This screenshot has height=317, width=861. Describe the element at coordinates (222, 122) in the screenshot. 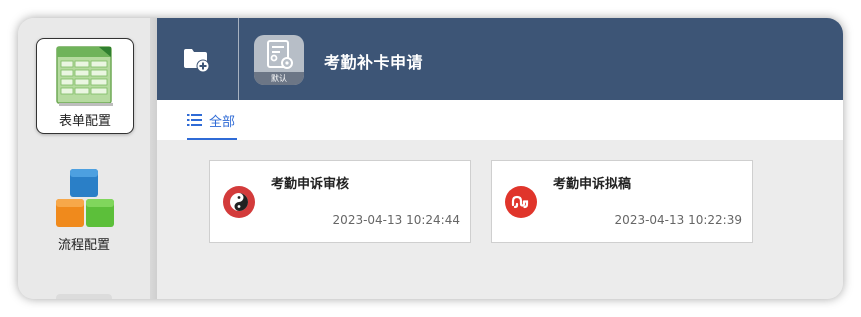

I see `tab-label: 全部` at that location.